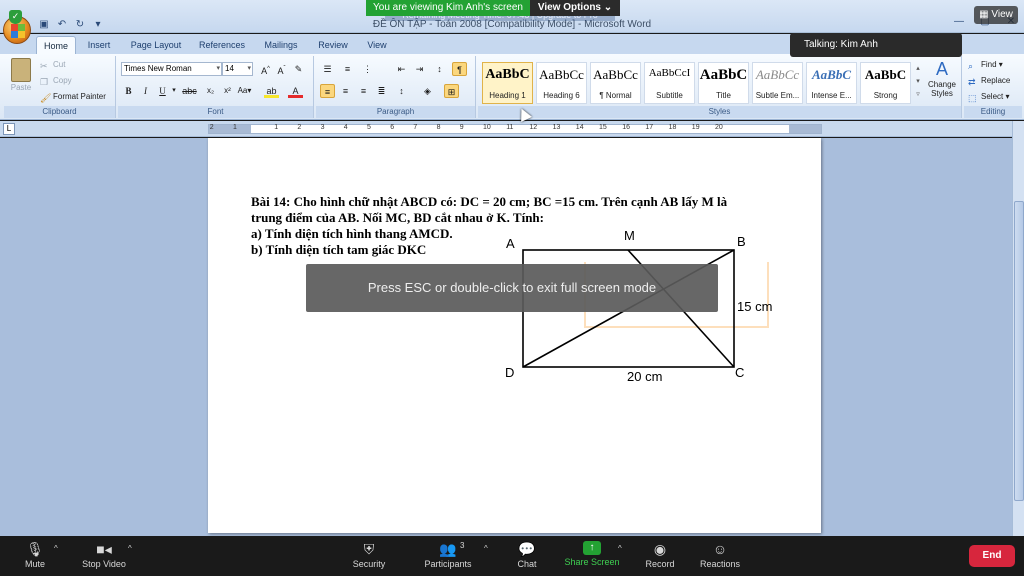 The width and height of the screenshot is (1024, 576). What do you see at coordinates (367, 69) in the screenshot?
I see `multilevel-list-icon: ⋮` at bounding box center [367, 69].